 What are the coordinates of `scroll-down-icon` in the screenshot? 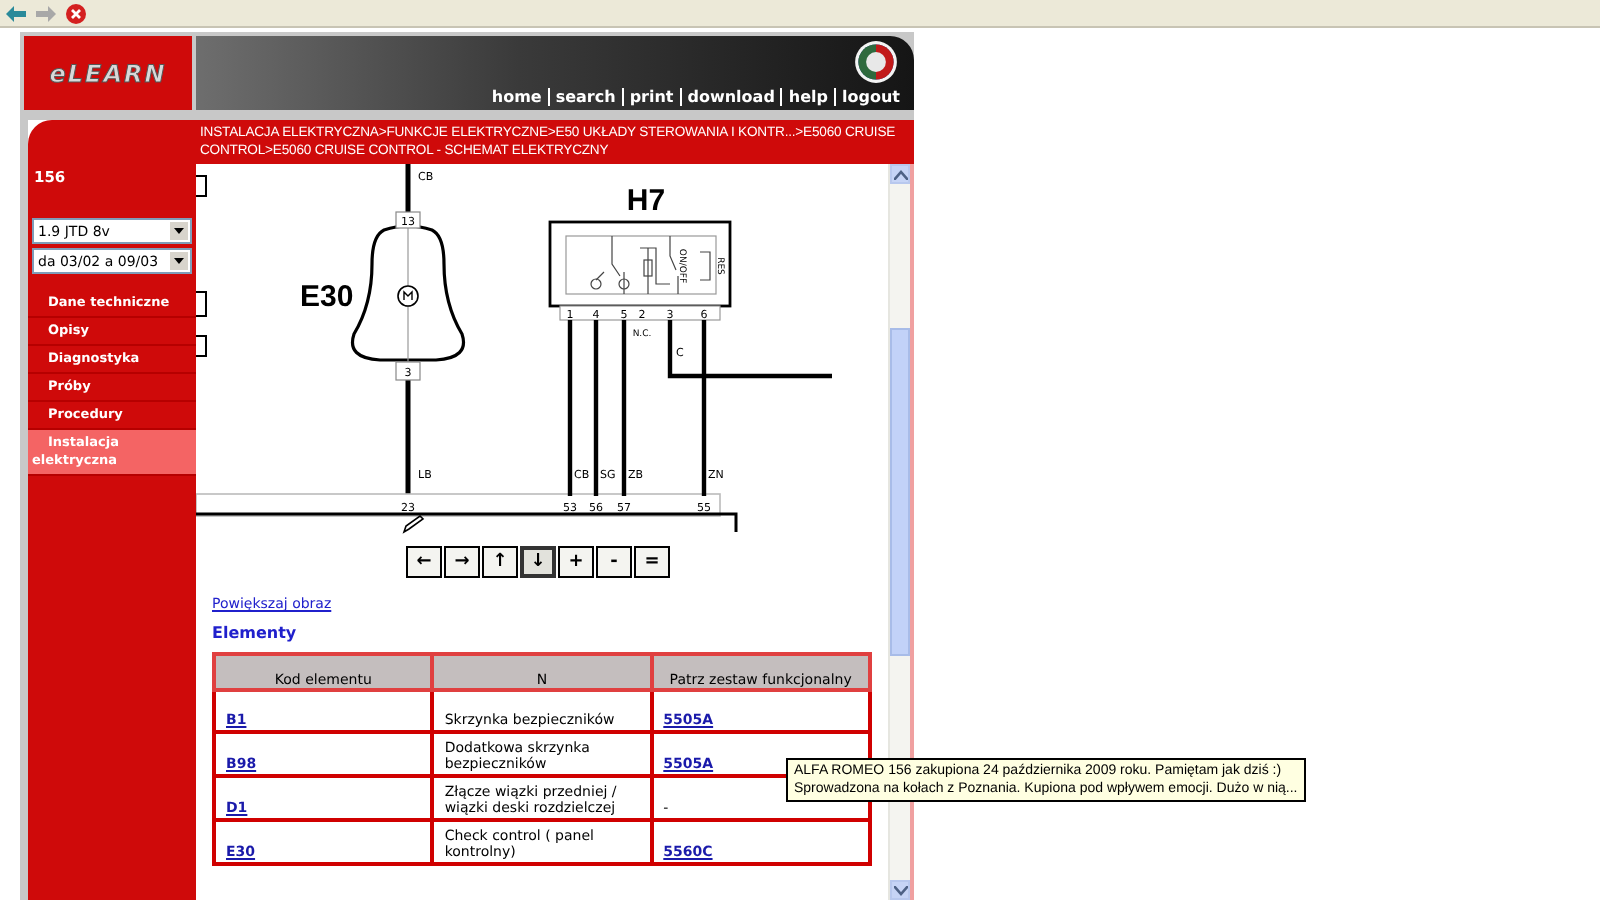 It's located at (900, 890).